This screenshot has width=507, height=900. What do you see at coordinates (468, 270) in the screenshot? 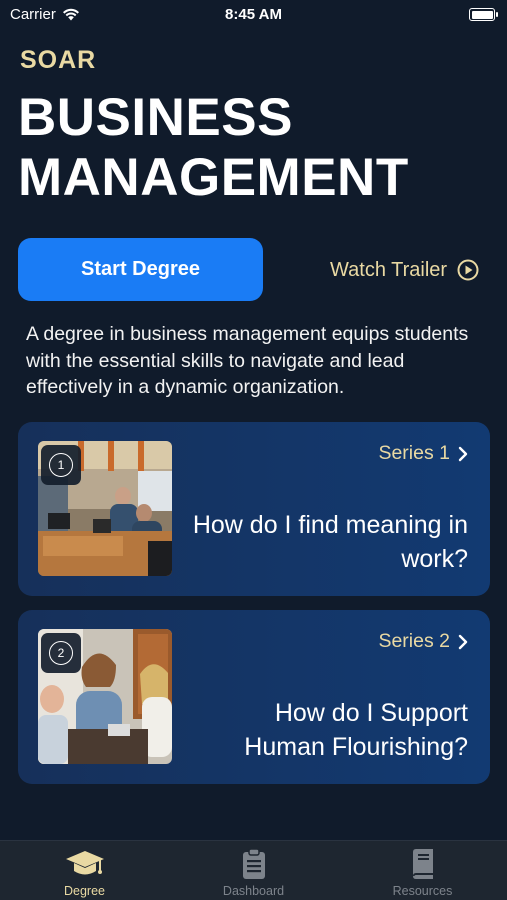
I see `play-circle-icon` at bounding box center [468, 270].